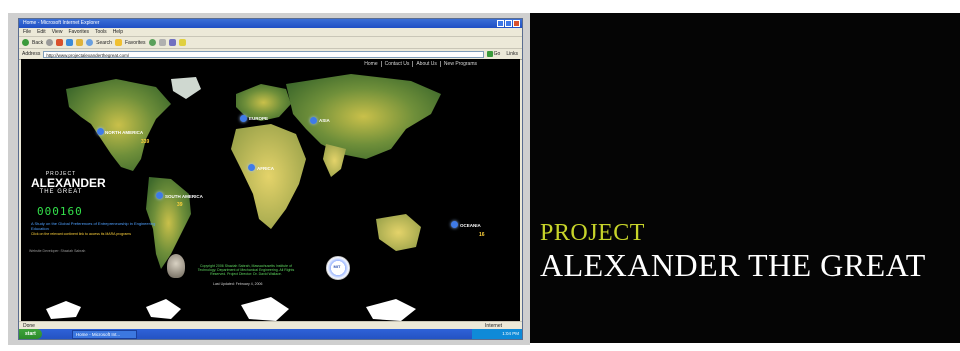 The height and width of the screenshot is (351, 960). I want to click on taskbar: start Home - Microsoft Int... 1:04 PM, so click(270, 334).